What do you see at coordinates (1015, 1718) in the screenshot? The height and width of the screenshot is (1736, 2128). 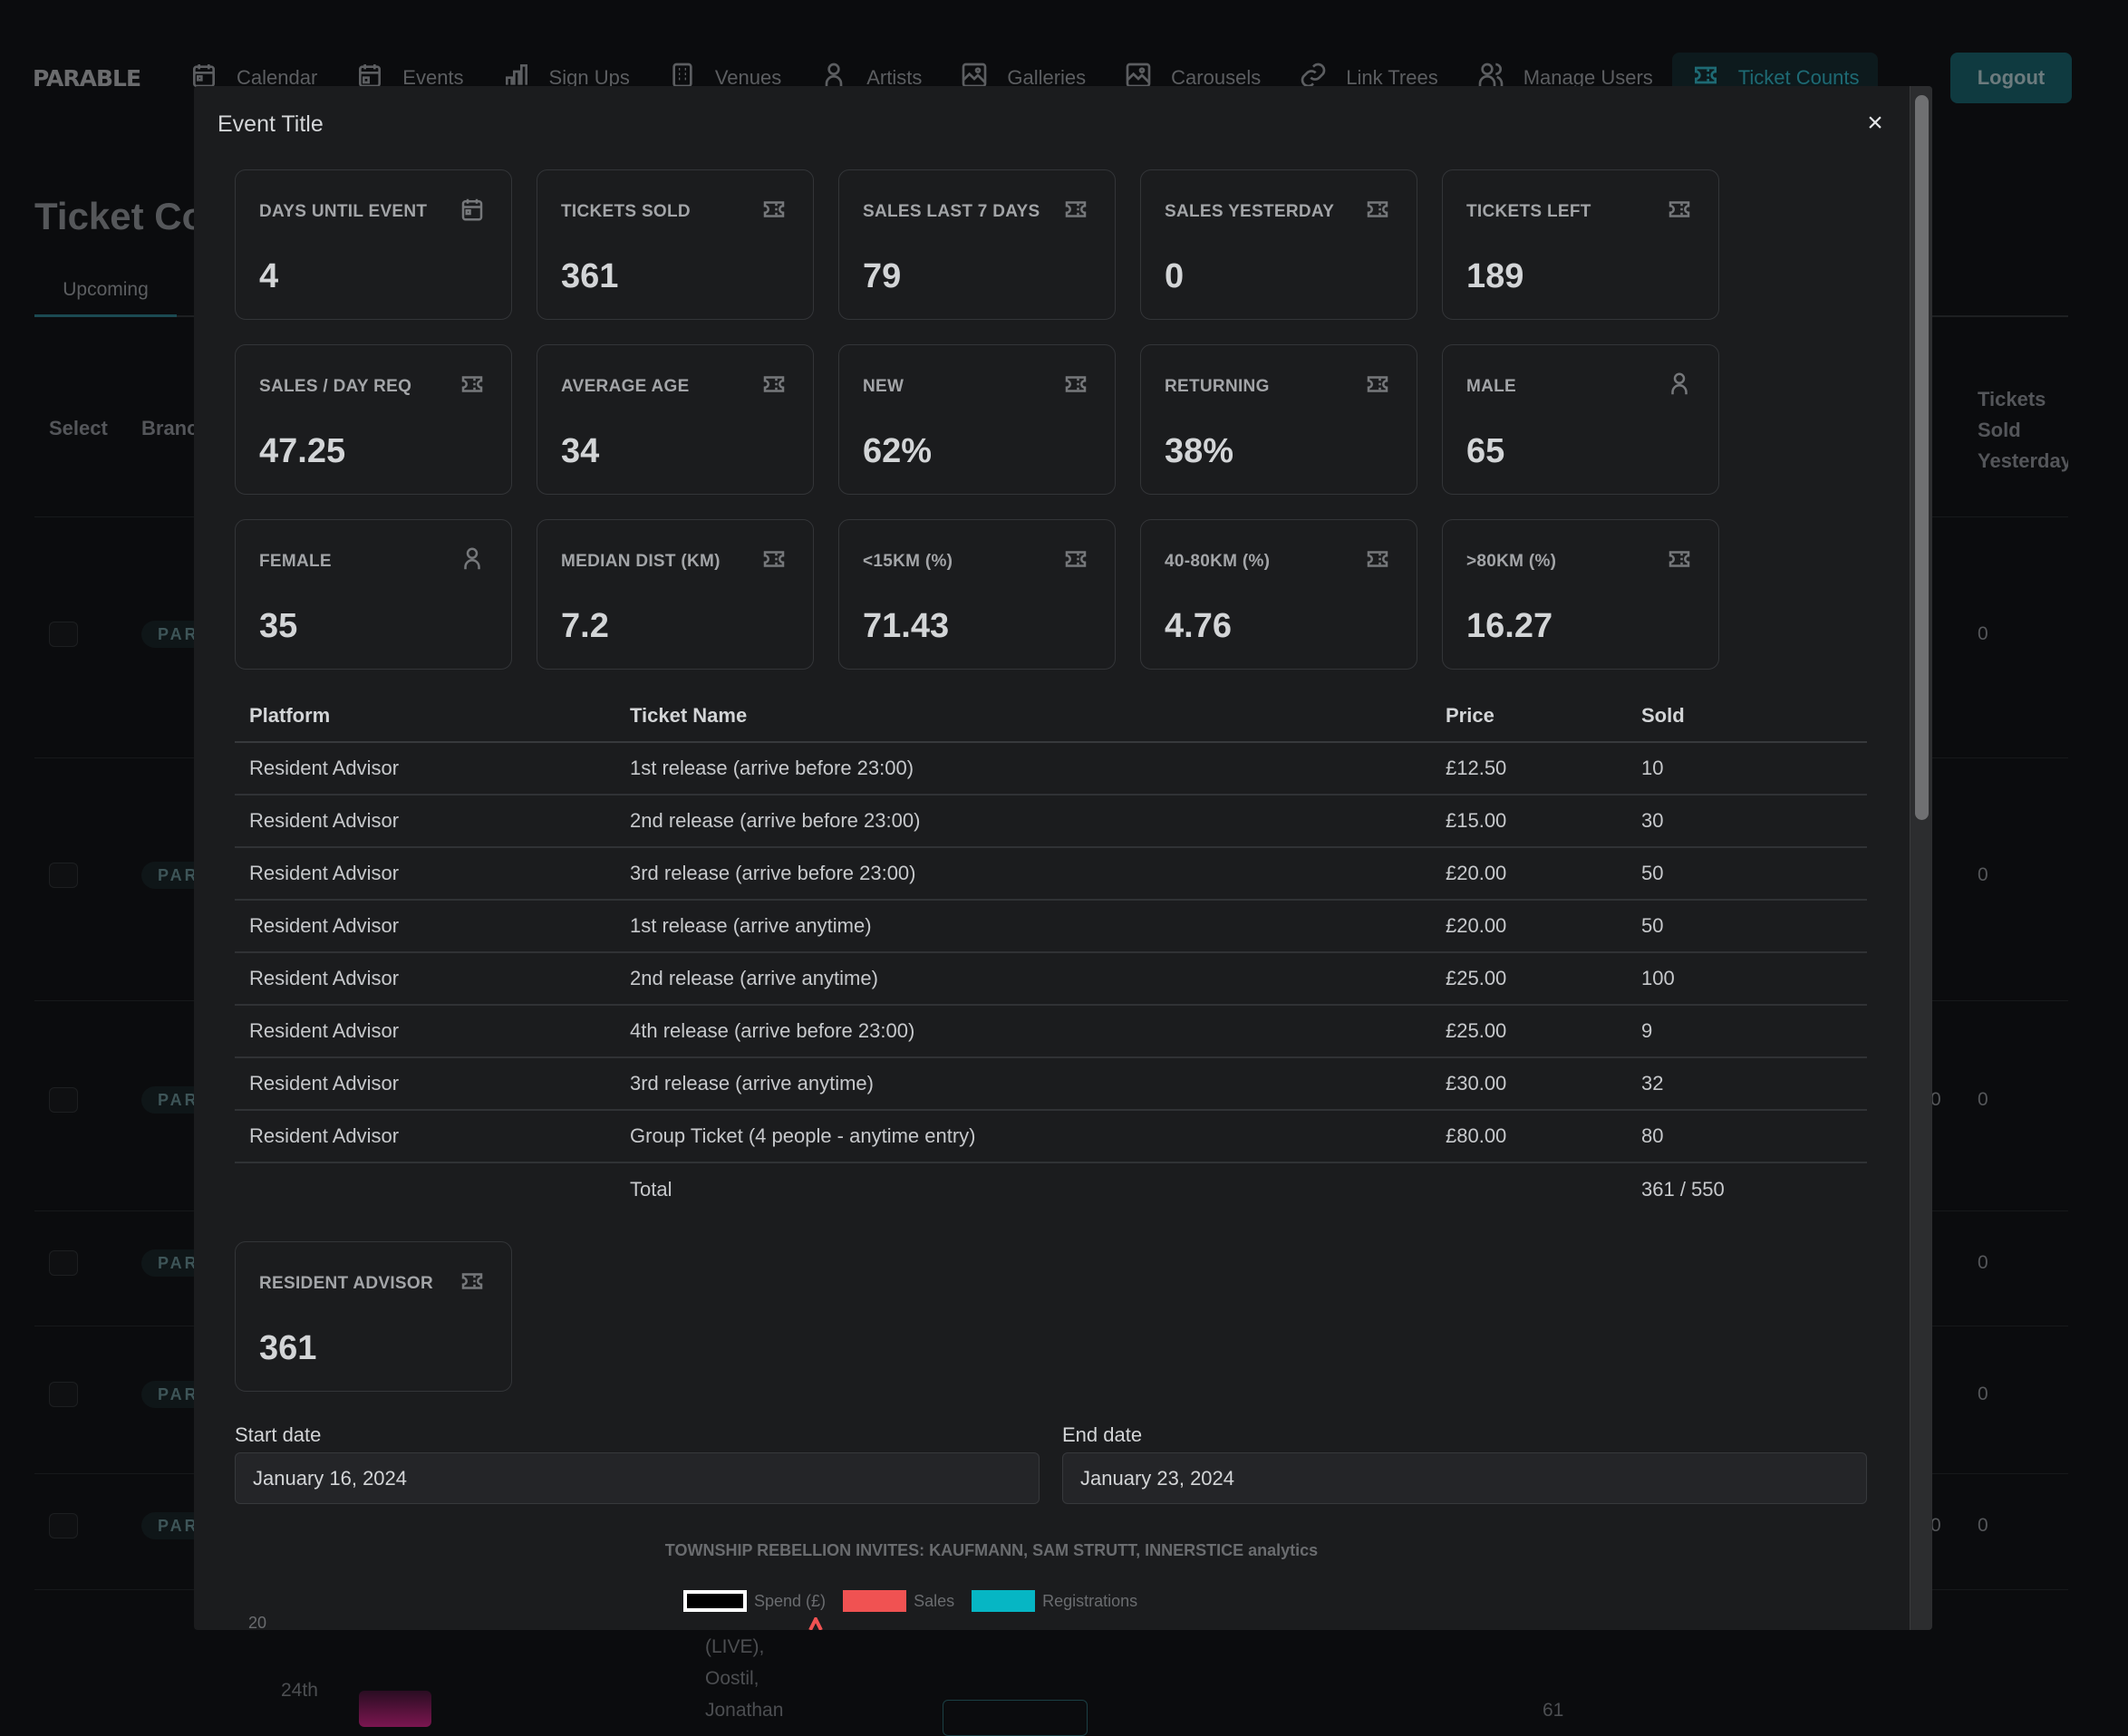 I see `row-action-button` at bounding box center [1015, 1718].